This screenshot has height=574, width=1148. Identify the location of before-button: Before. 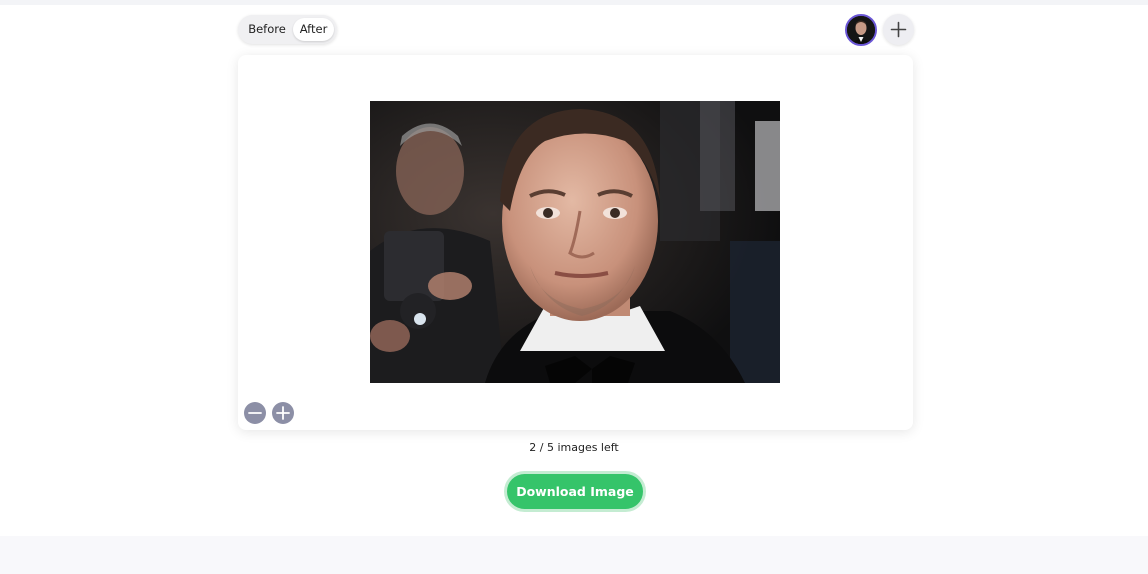
(267, 29).